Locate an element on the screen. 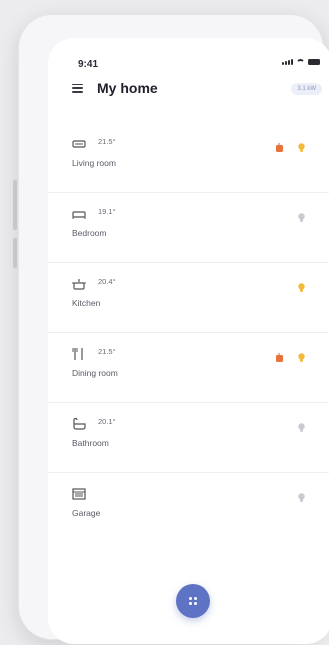 The height and width of the screenshot is (645, 329). wifi-icon is located at coordinates (300, 62).